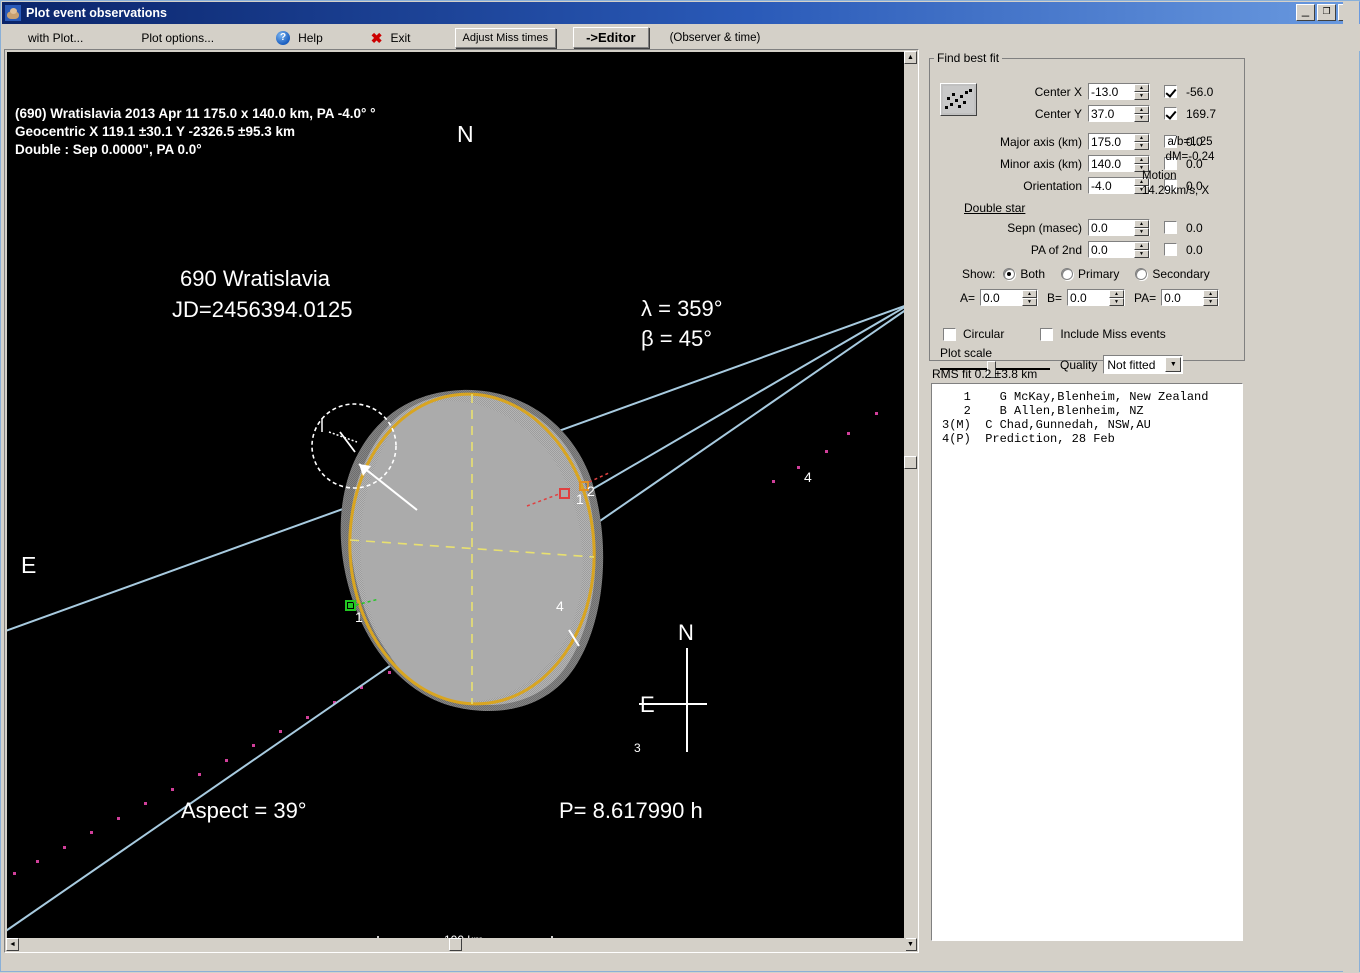 This screenshot has height=973, width=1360. Describe the element at coordinates (1001, 297) in the screenshot. I see `a-input` at that location.